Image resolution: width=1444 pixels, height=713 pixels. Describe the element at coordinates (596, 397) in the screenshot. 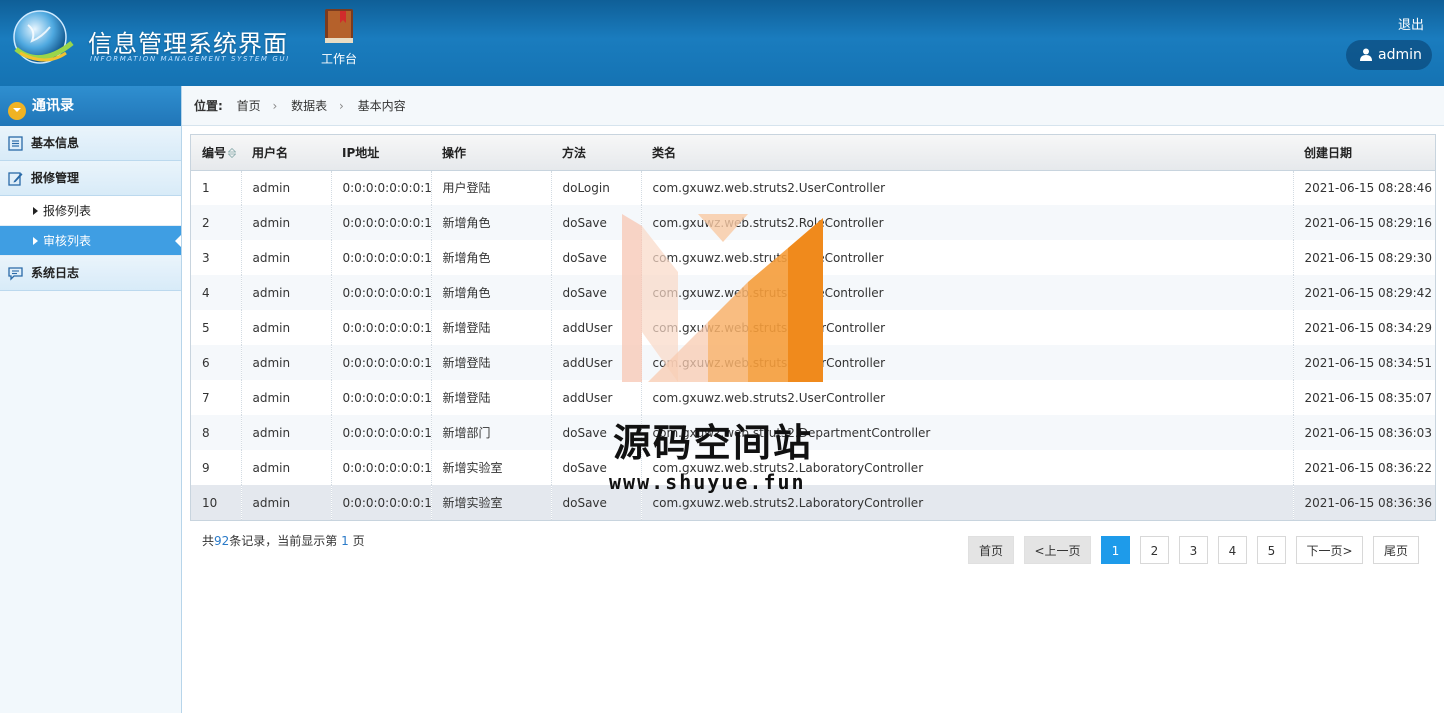

I see `cell-method: addUser` at that location.